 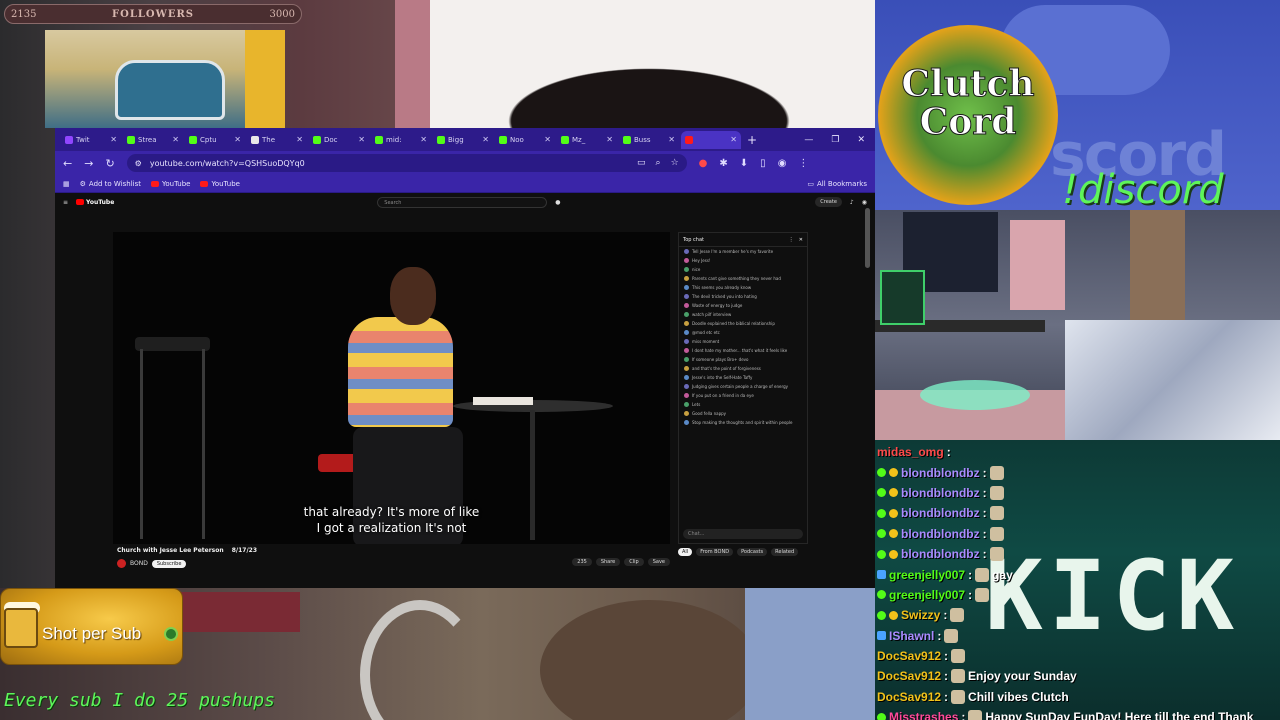 What do you see at coordinates (406, 163) in the screenshot?
I see `address-bar: ⚙ youtube.com/watch?v=QSHSuoDQYq0 ▭ ⌕ ☆` at bounding box center [406, 163].